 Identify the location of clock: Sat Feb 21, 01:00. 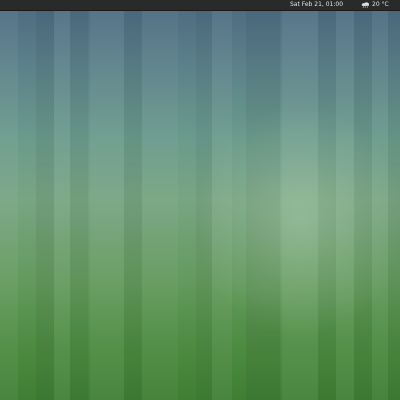
(321, 5).